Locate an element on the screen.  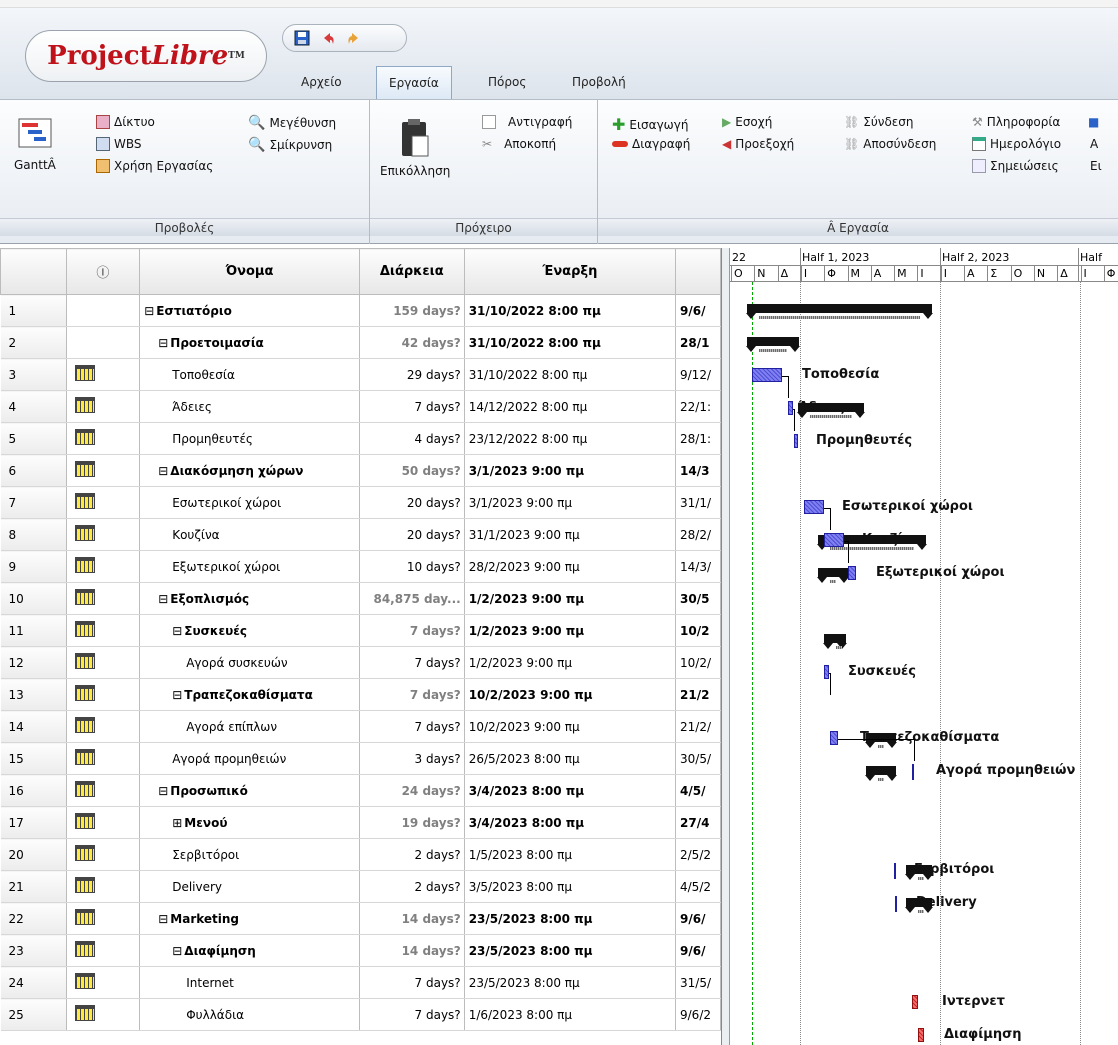
row-number: 25 is located at coordinates (33, 1014).